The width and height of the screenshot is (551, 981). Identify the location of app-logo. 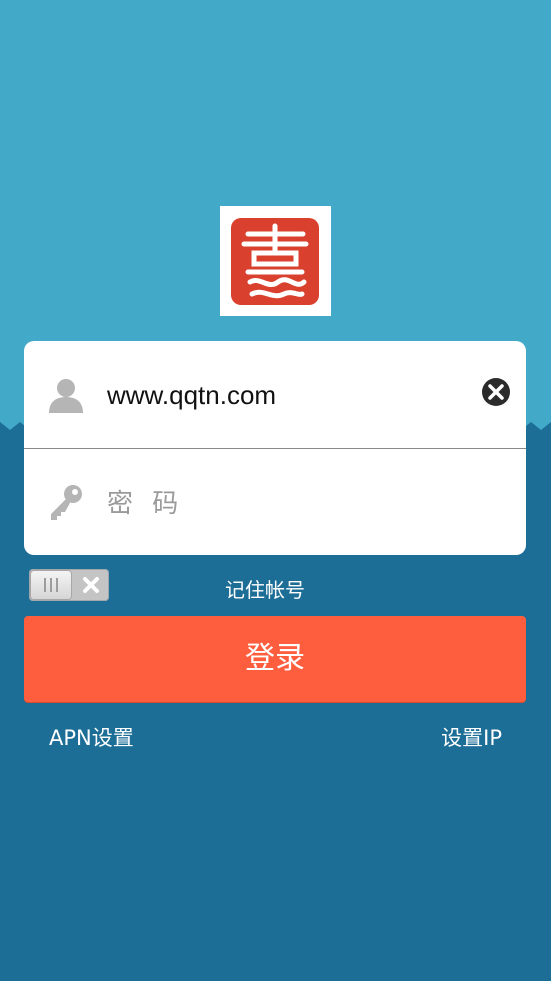
(275, 261).